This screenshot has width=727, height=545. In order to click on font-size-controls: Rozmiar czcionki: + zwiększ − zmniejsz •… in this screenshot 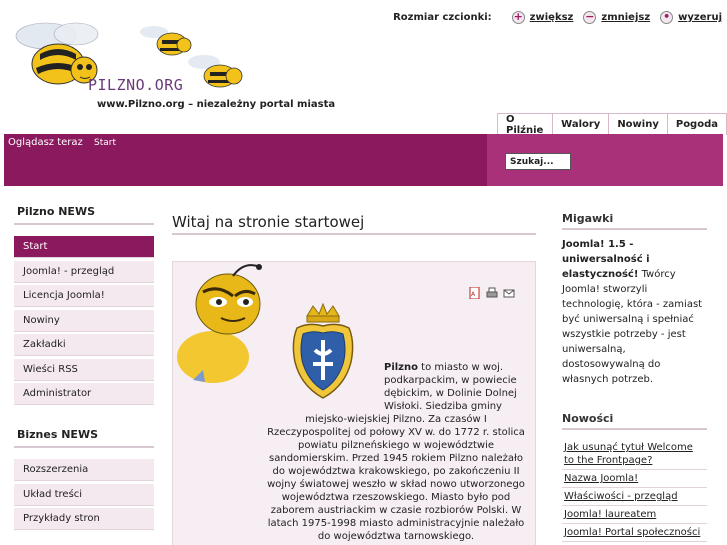, I will do `click(557, 17)`.